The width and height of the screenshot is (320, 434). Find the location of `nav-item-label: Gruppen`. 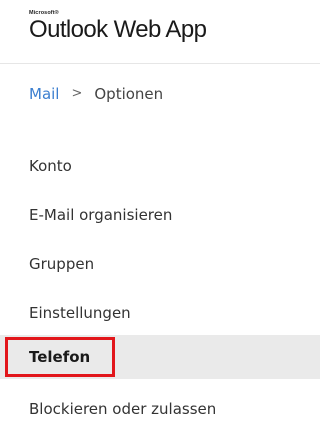

nav-item-label: Gruppen is located at coordinates (62, 264).